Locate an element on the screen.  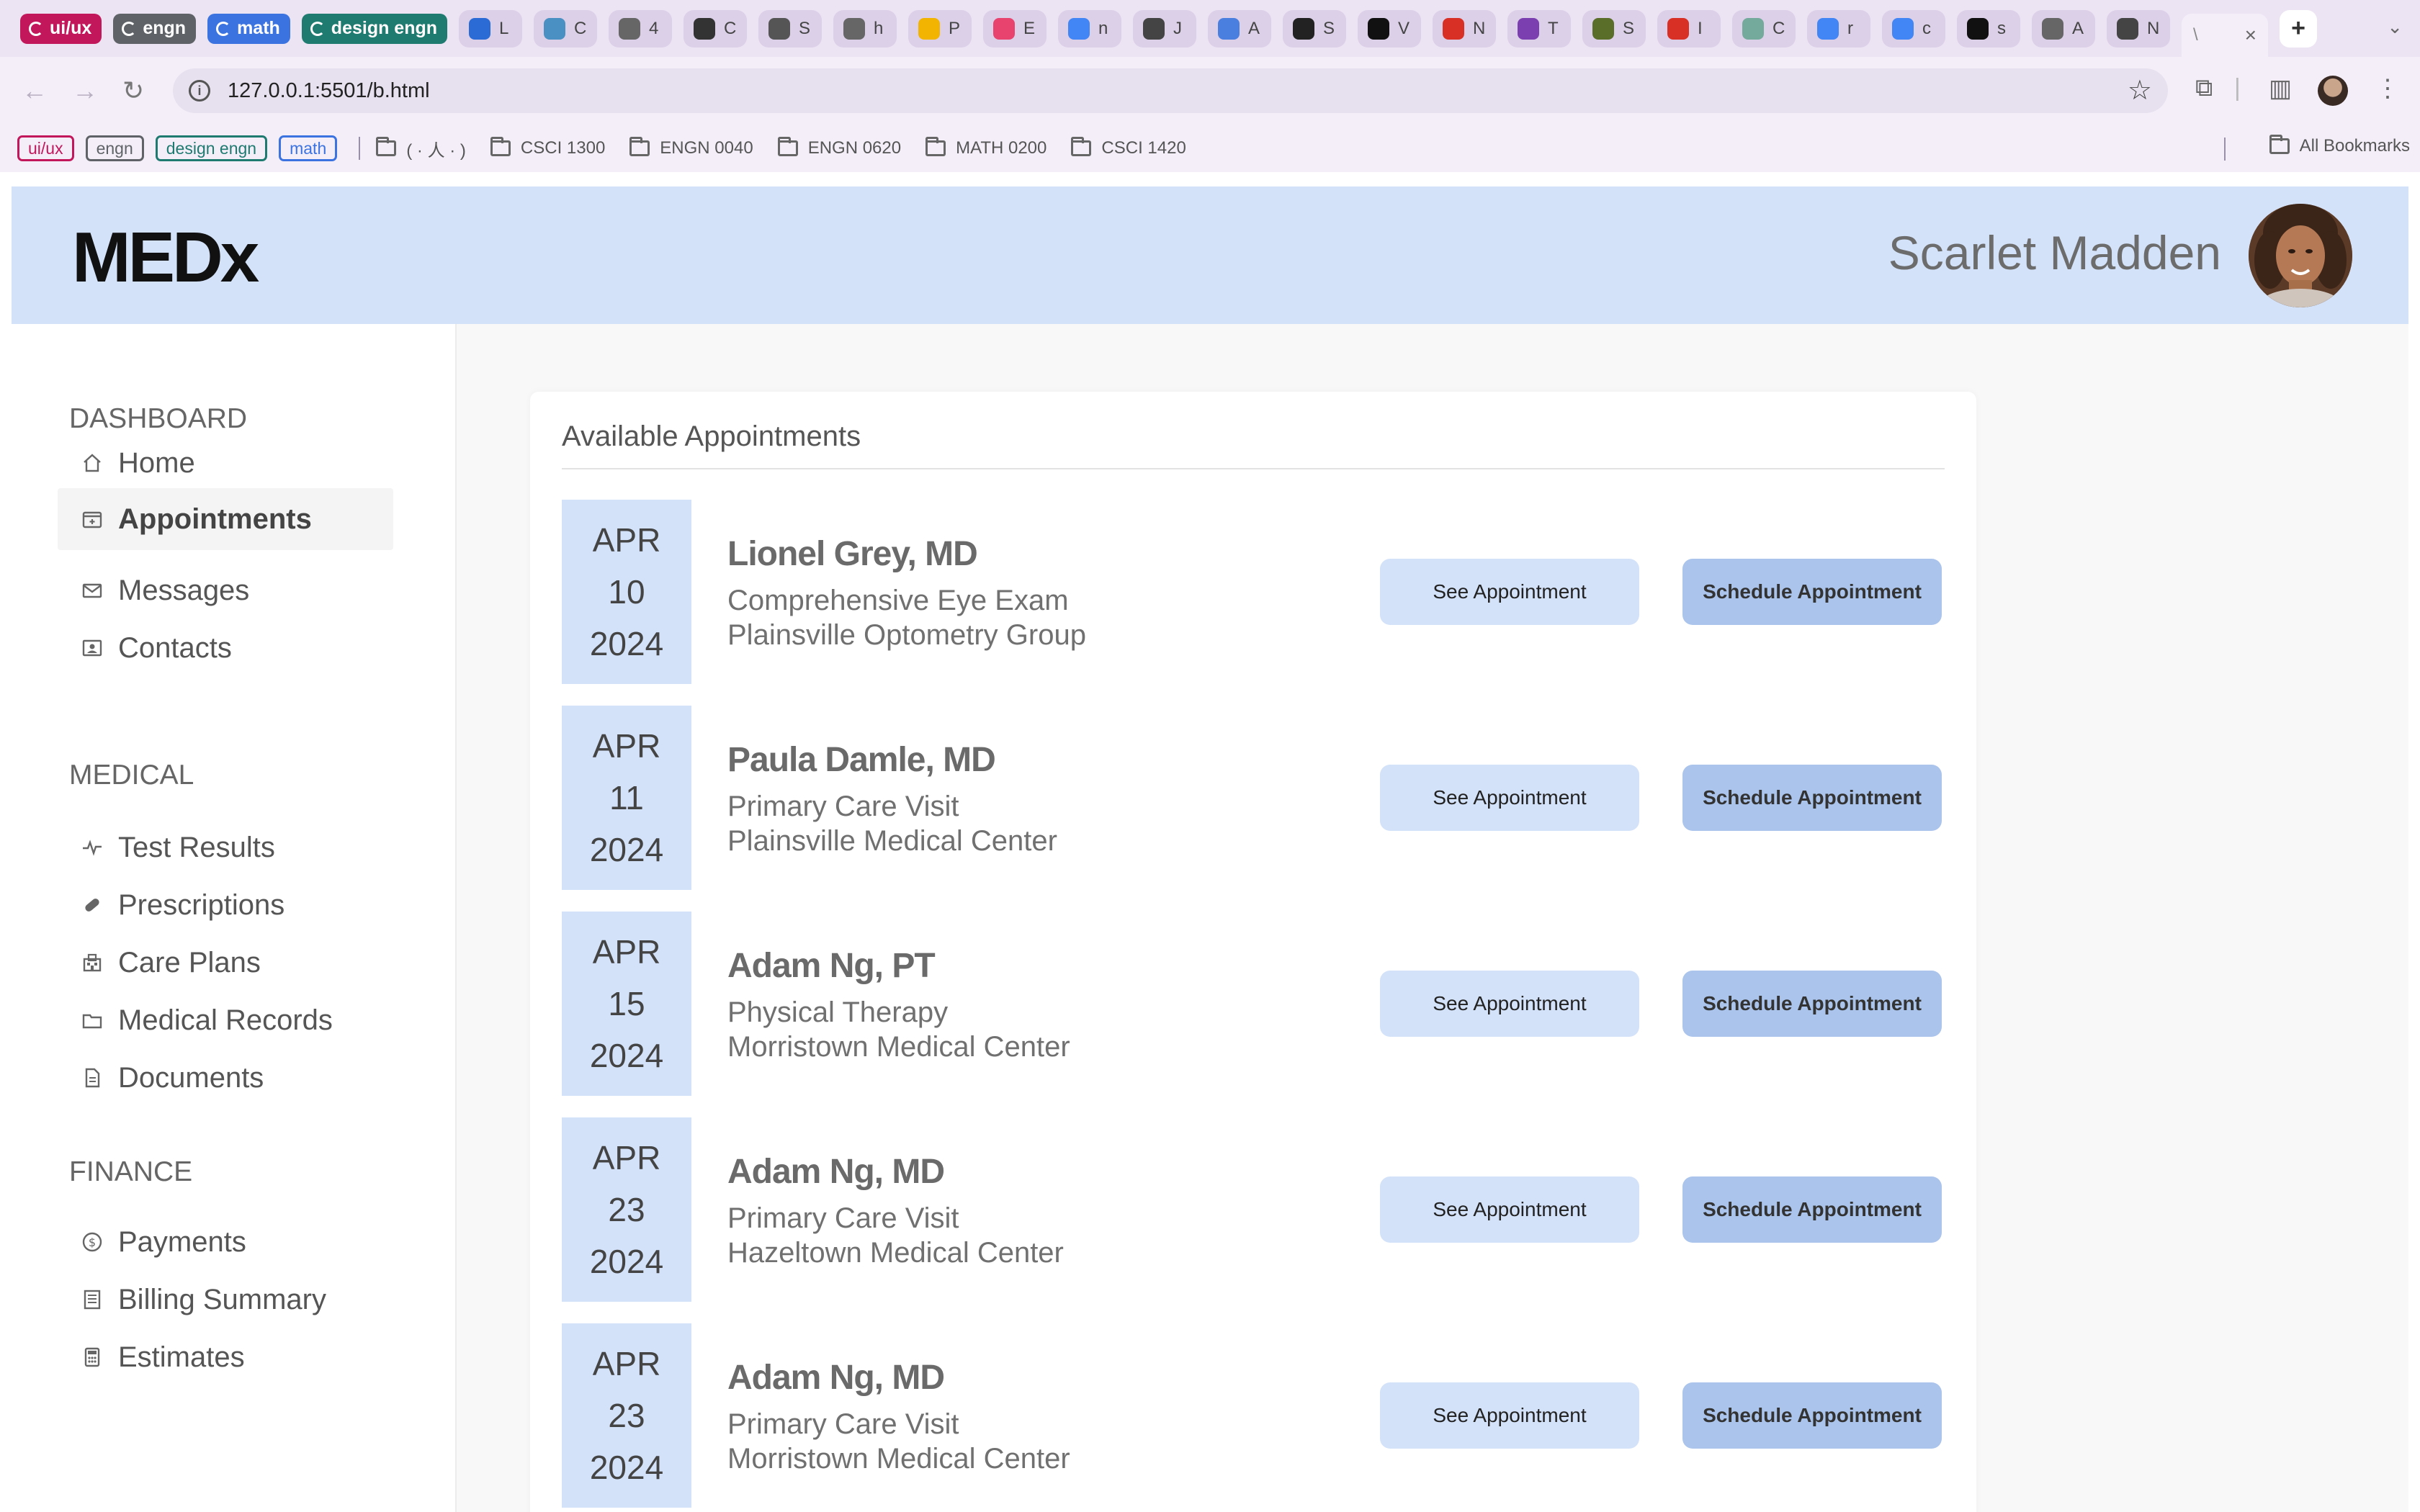
avatar-portrait-icon is located at coordinates (2300, 255).